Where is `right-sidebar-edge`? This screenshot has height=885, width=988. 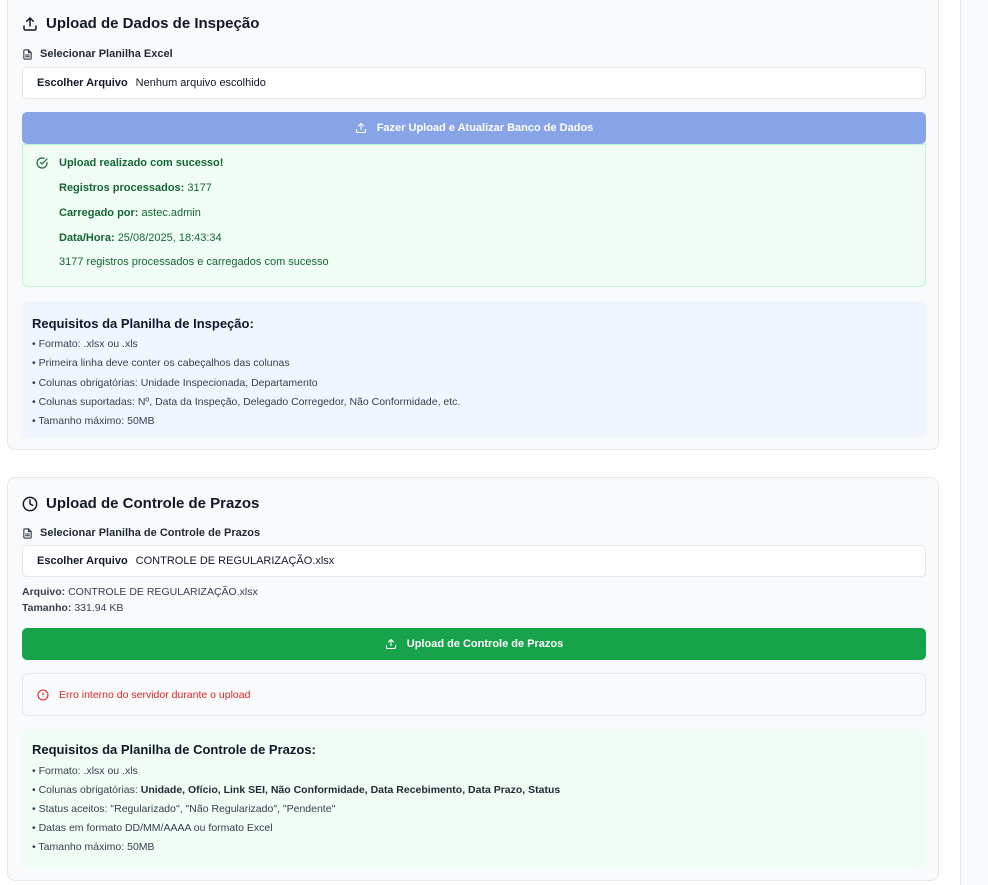 right-sidebar-edge is located at coordinates (974, 442).